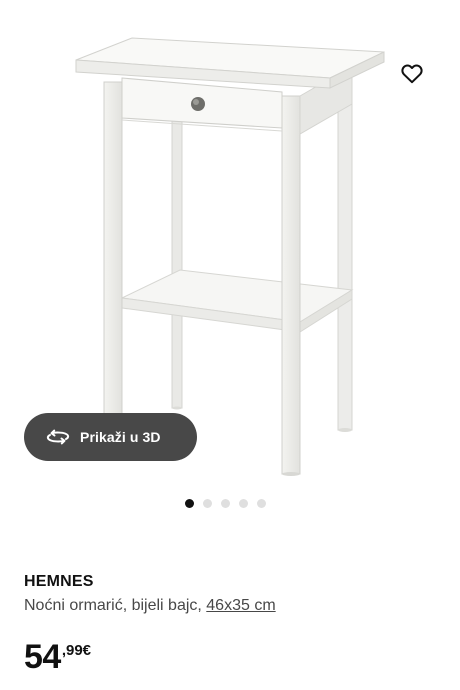  What do you see at coordinates (120, 437) in the screenshot?
I see `view-3d-label: Prikaži u 3D` at bounding box center [120, 437].